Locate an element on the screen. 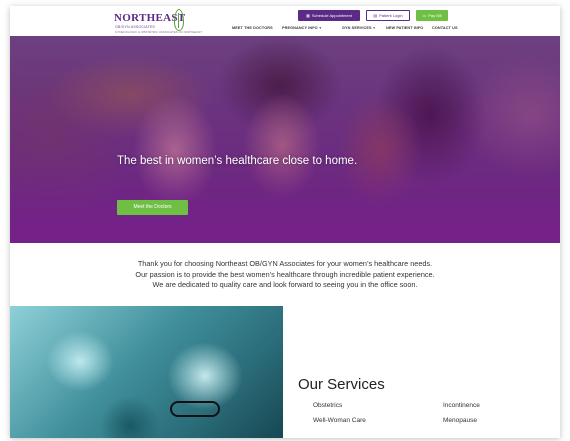  schedule-appointment-button: ▦ Schedule Appointment is located at coordinates (329, 15).